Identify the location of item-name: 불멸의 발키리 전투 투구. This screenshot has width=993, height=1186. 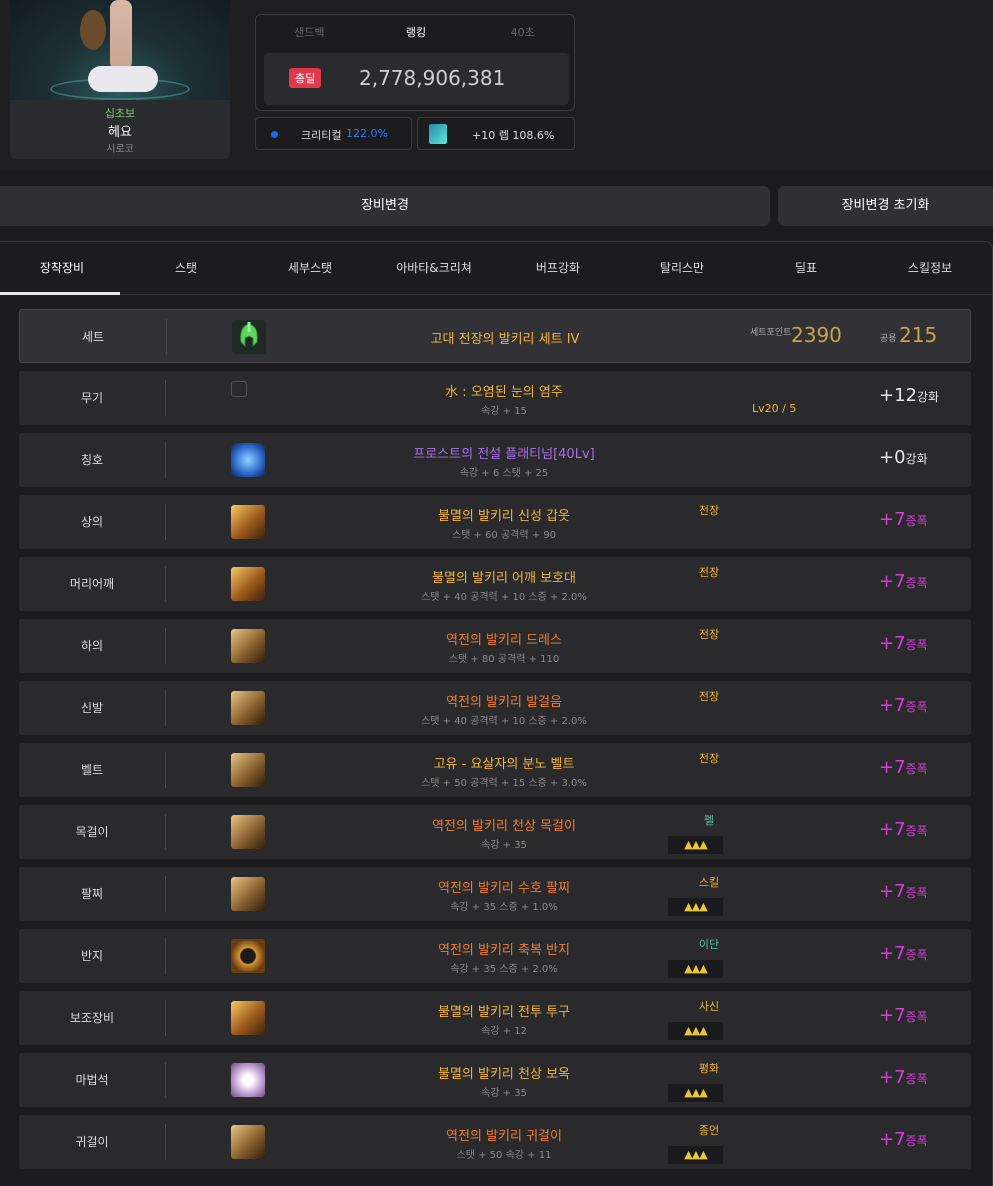
(504, 1010).